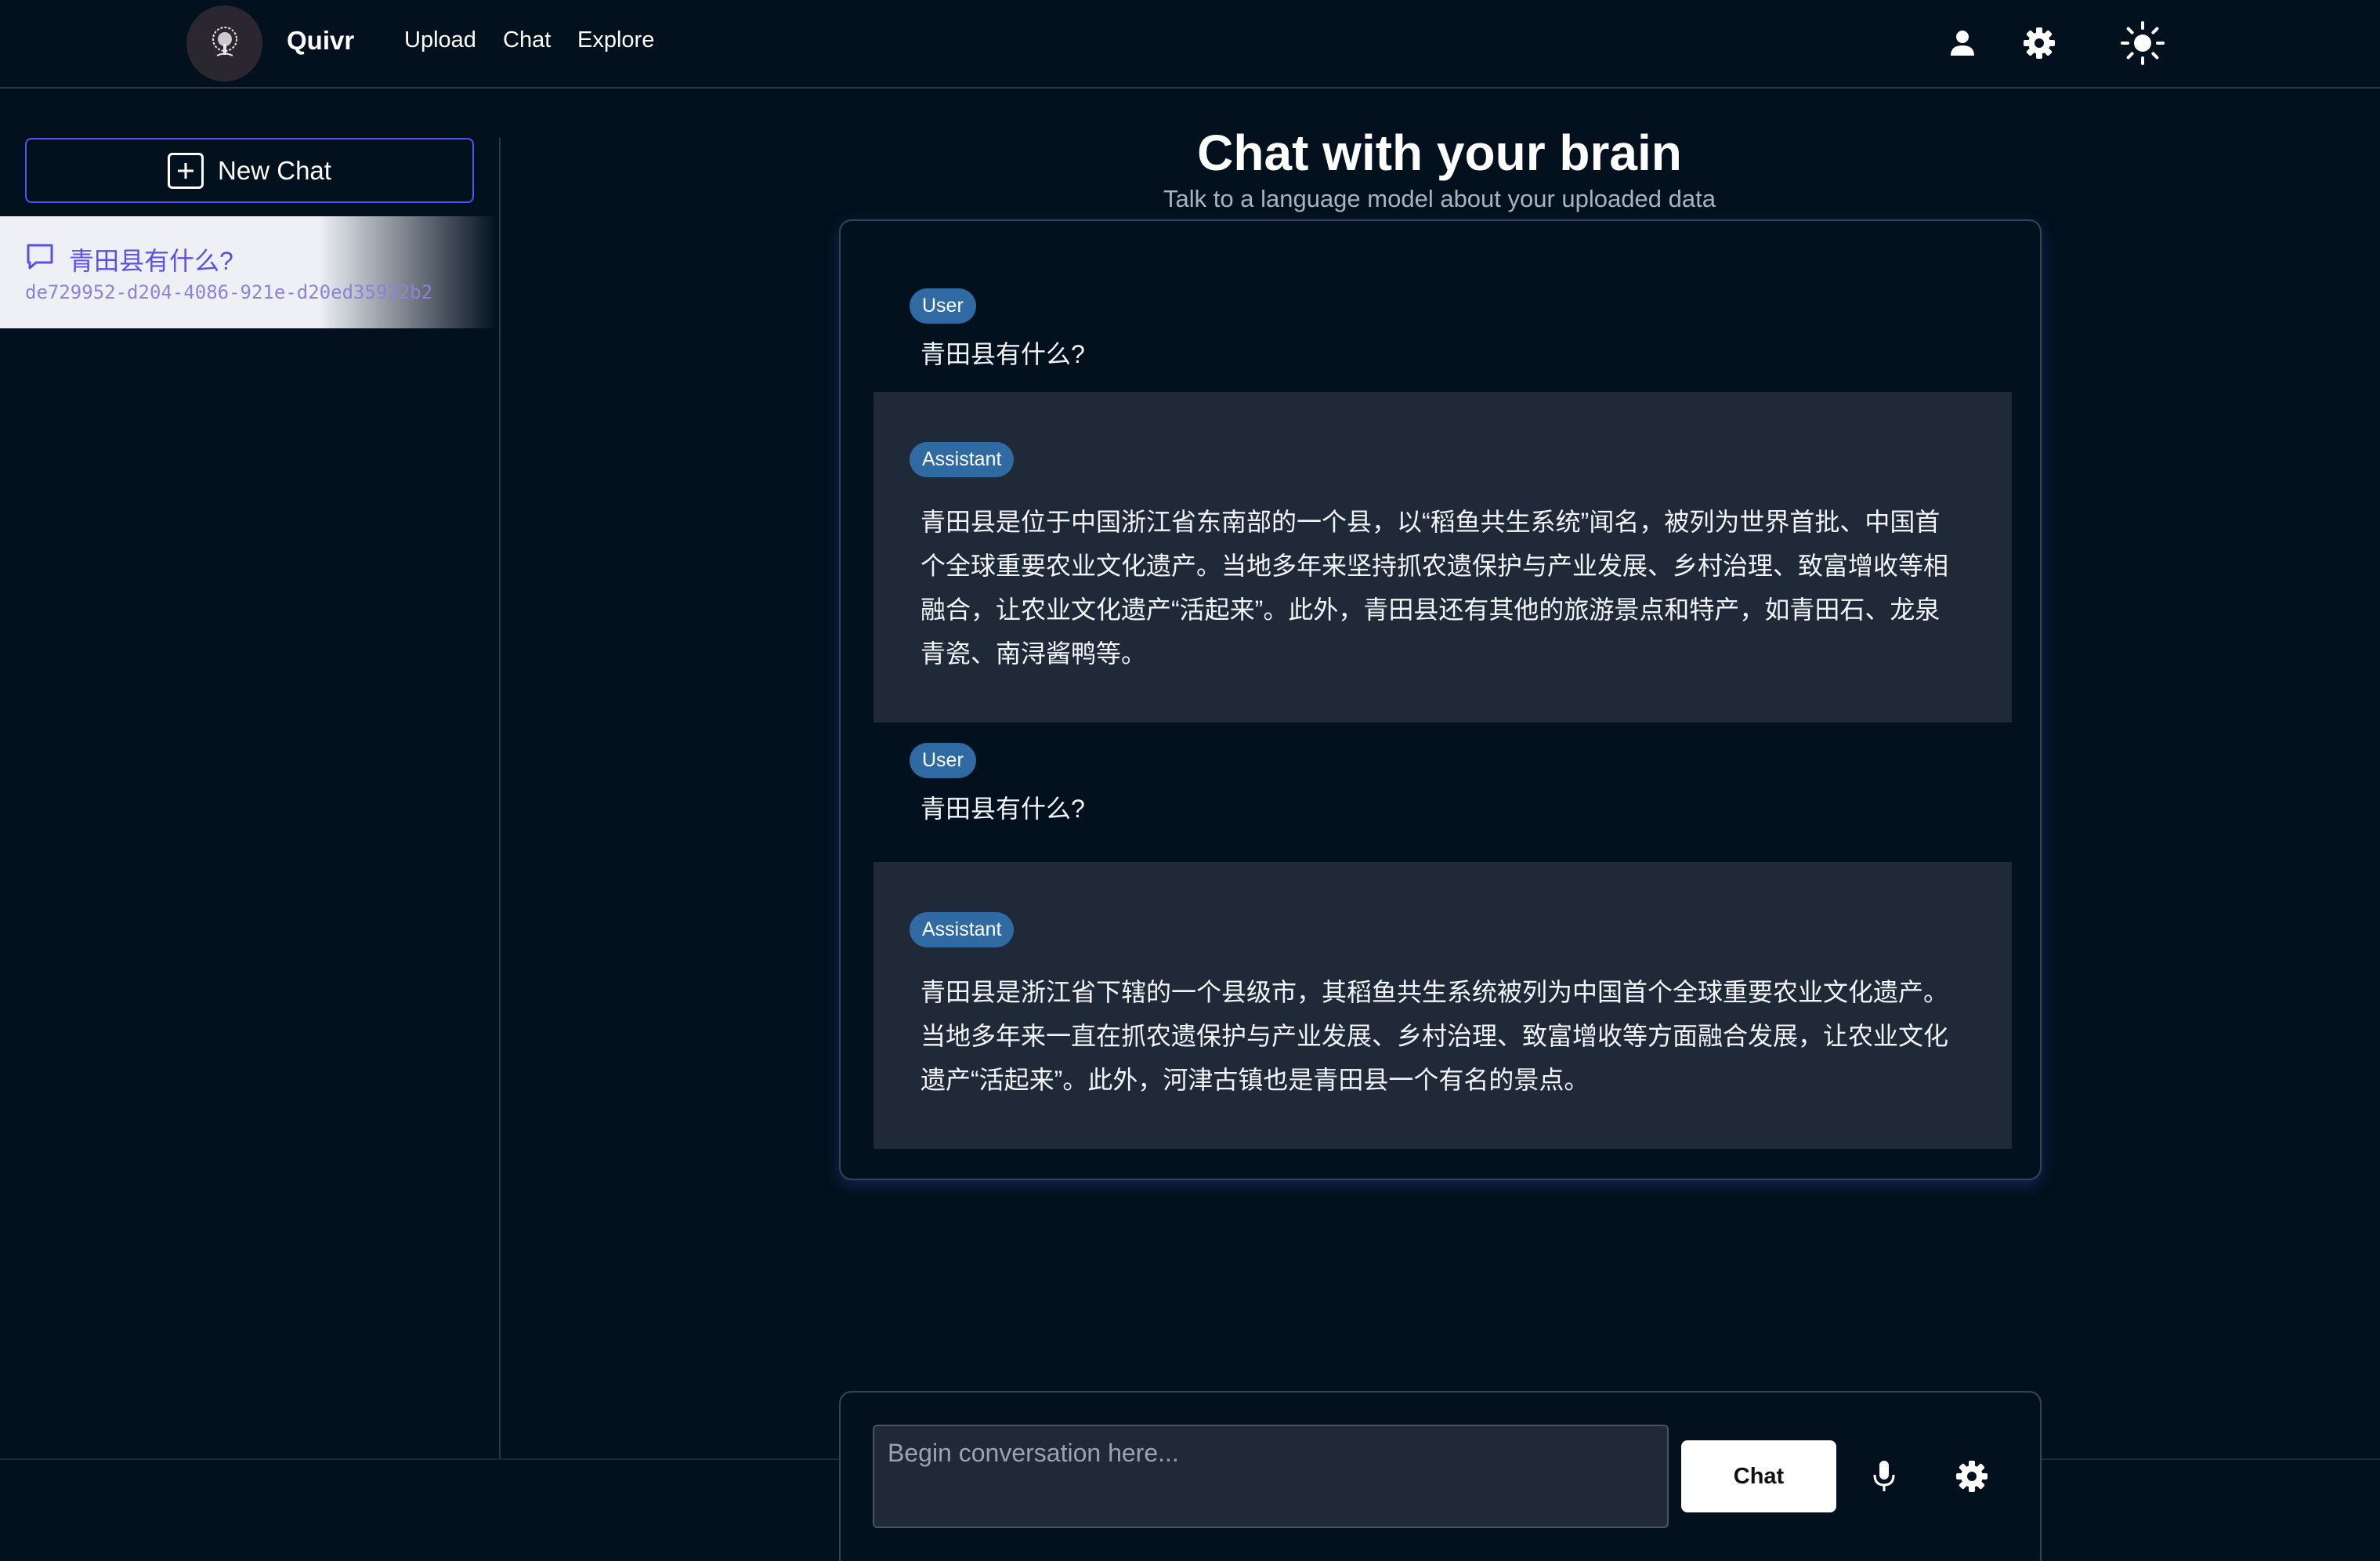 Image resolution: width=2380 pixels, height=1561 pixels. What do you see at coordinates (1884, 1476) in the screenshot?
I see `microphone-icon` at bounding box center [1884, 1476].